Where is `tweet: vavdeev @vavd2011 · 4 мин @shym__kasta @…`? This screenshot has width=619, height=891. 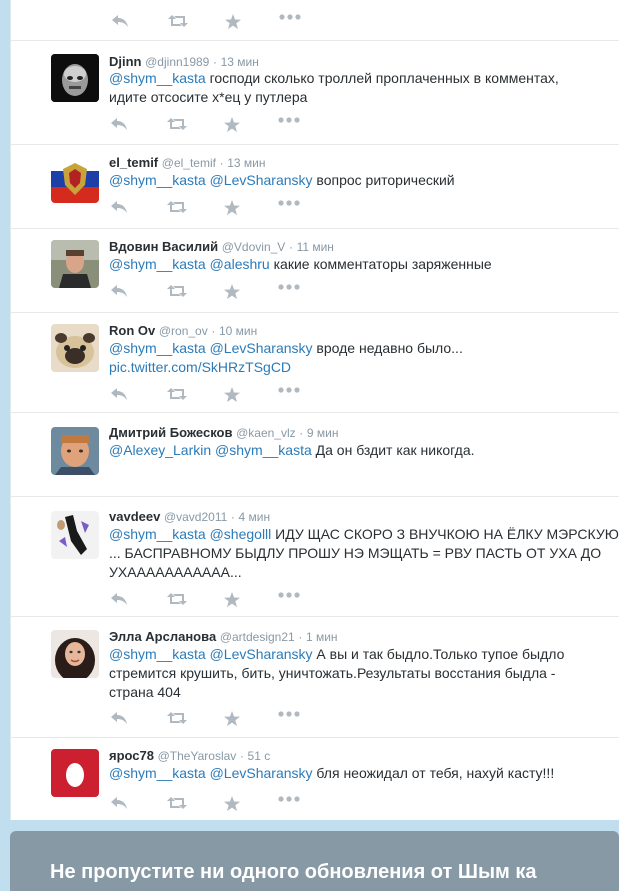
tweet: vavdeev @vavd2011 · 4 мин @shym__kasta @… is located at coordinates (314, 557).